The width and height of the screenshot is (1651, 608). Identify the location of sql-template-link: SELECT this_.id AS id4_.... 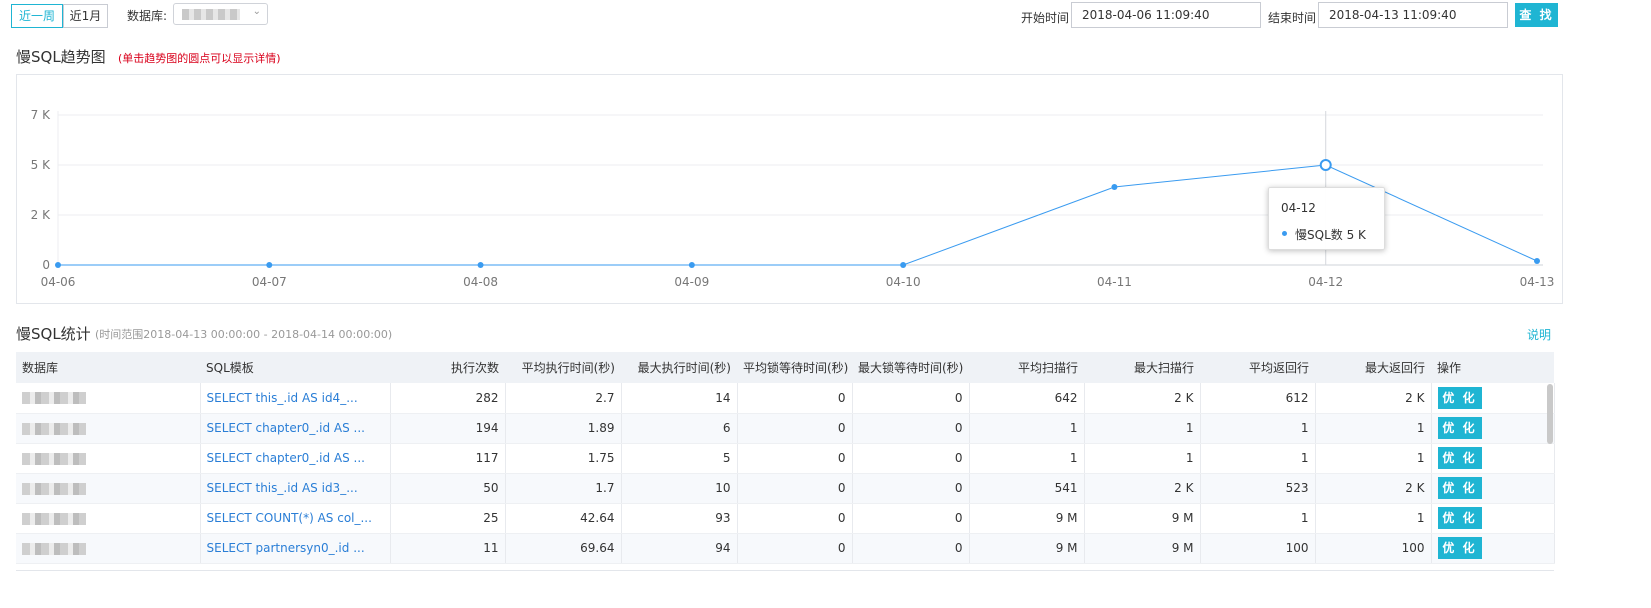
(282, 398).